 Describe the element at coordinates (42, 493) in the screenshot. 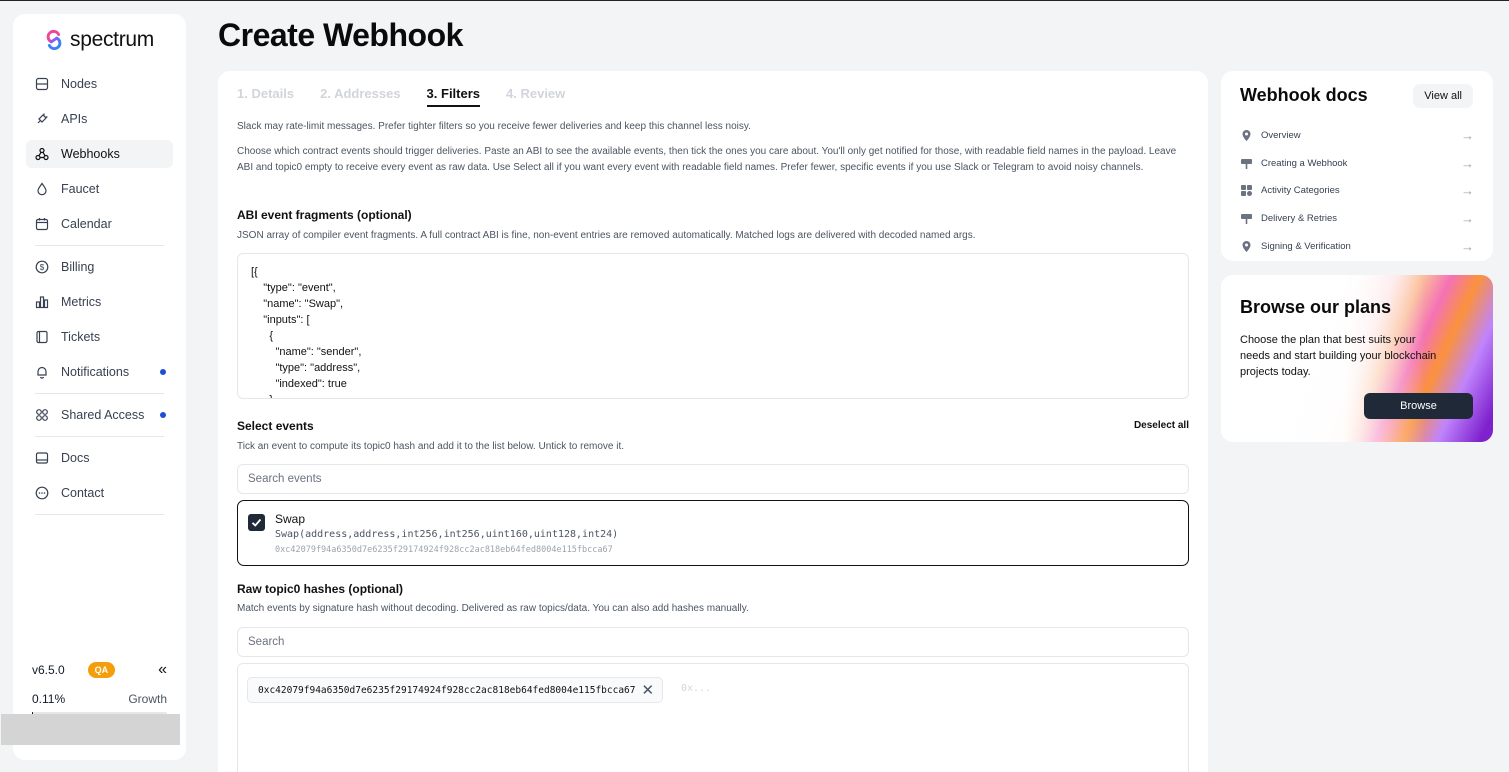

I see `chat-icon` at that location.